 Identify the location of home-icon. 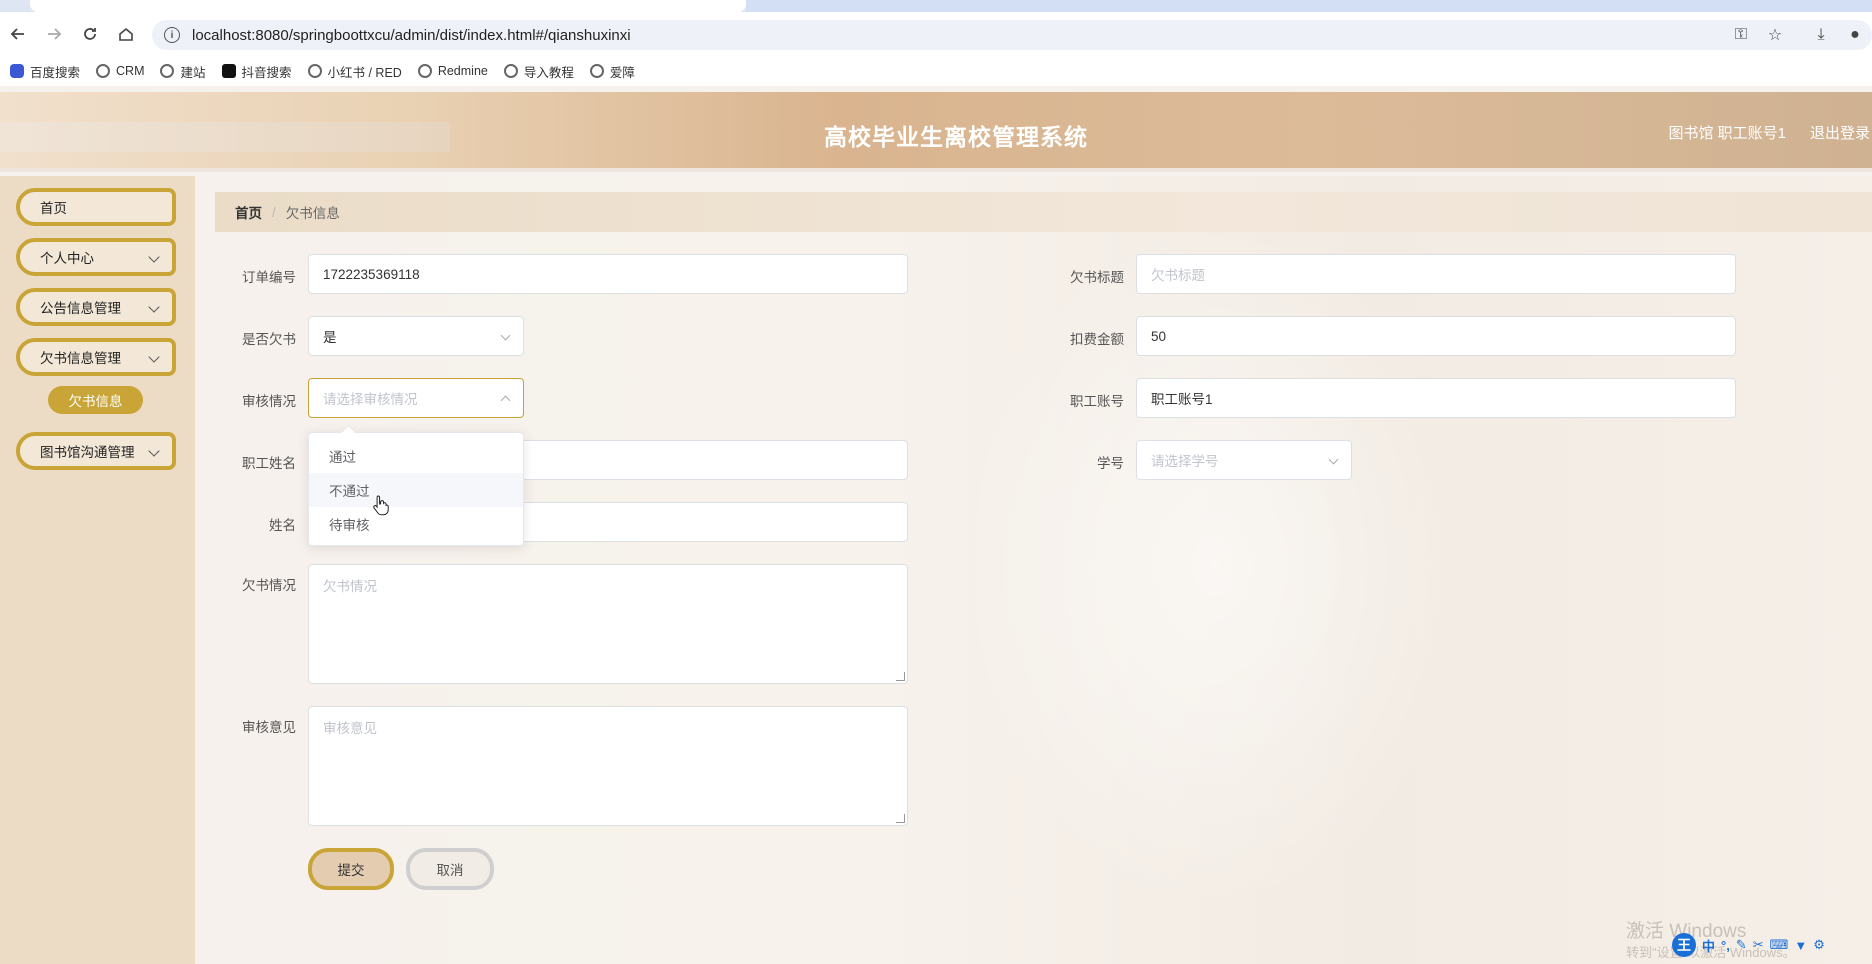
(126, 34).